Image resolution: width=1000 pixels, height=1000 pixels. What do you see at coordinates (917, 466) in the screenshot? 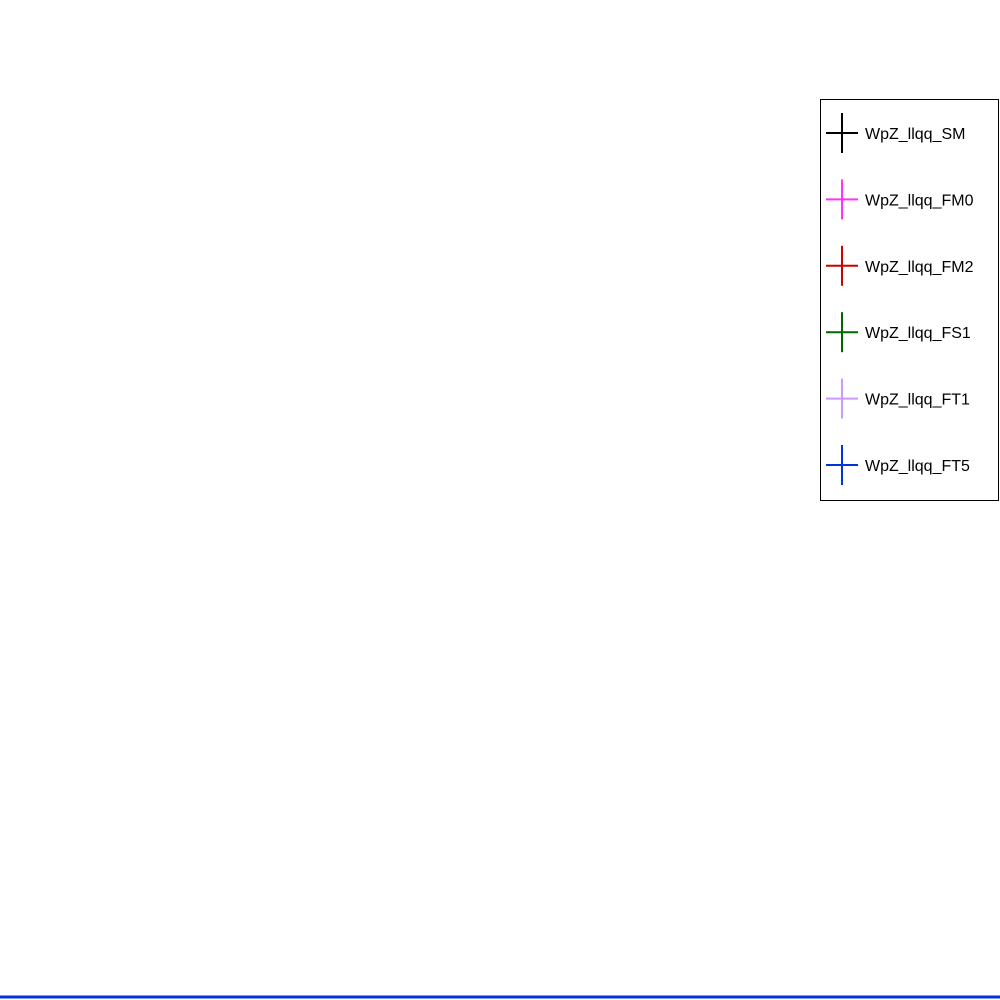
I see `legend-label: WpZ_llqq_FT5` at bounding box center [917, 466].